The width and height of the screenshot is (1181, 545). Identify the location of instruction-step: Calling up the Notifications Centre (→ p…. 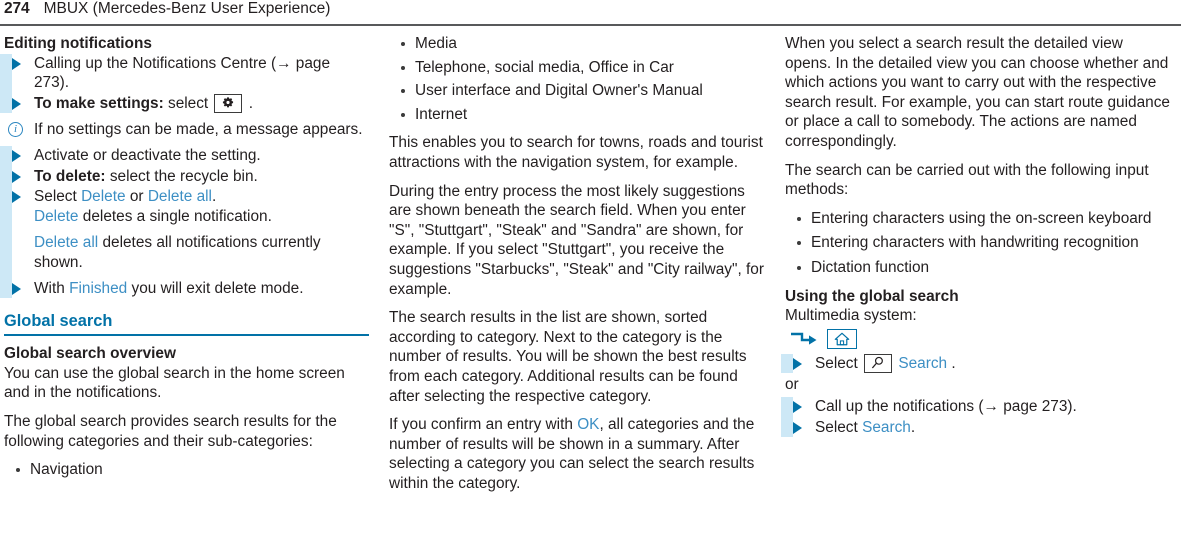
(190, 73).